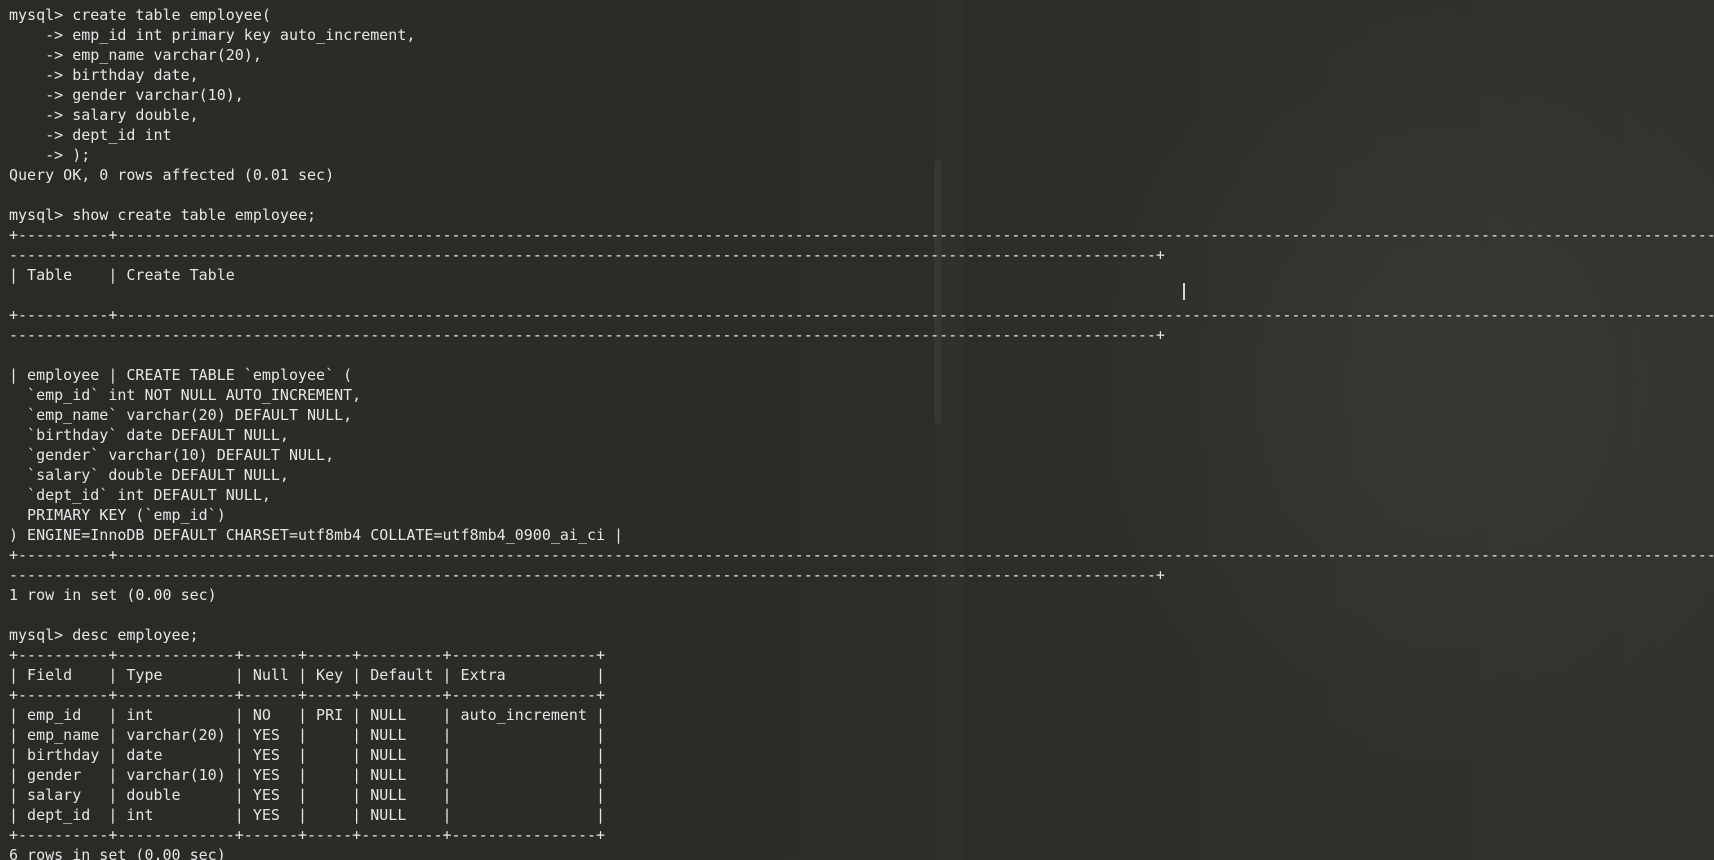  Describe the element at coordinates (1184, 291) in the screenshot. I see `text-cursor` at that location.